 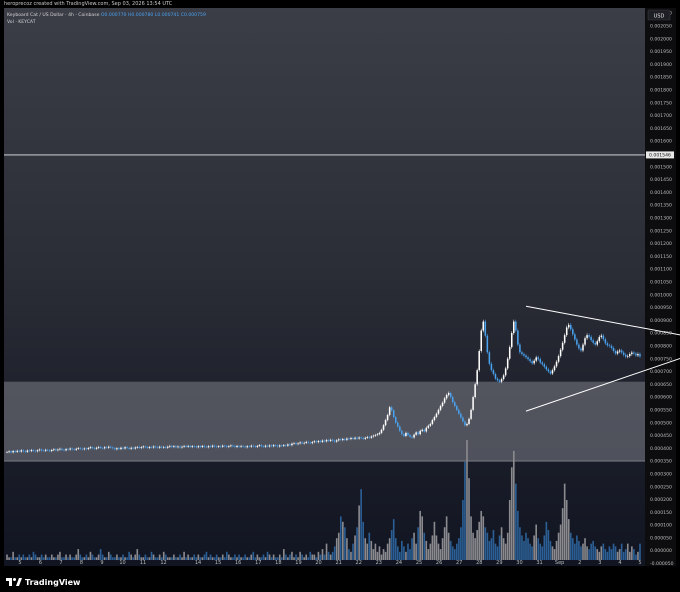 What do you see at coordinates (661, 52) in the screenshot?
I see `y-tick-label: 0.001950` at bounding box center [661, 52].